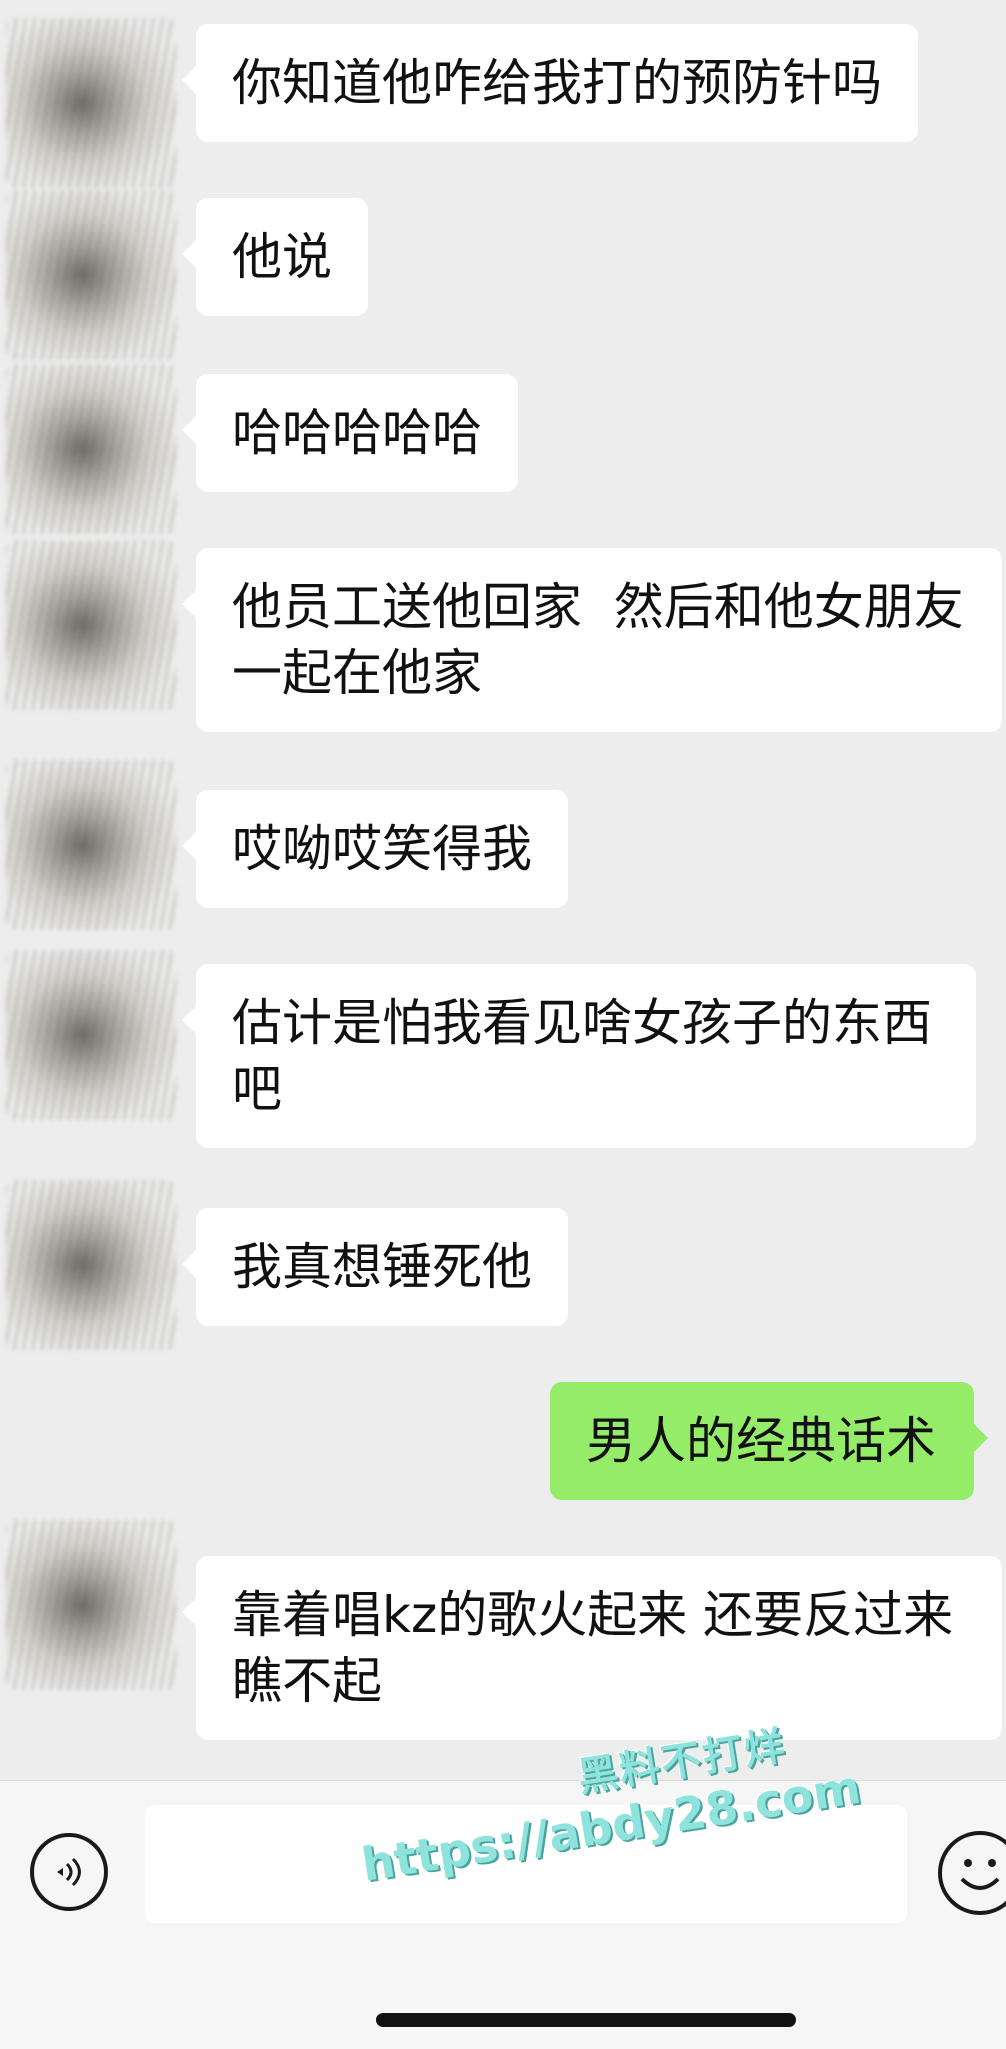  I want to click on message-bubble: 哈哈哈哈哈, so click(350, 433).